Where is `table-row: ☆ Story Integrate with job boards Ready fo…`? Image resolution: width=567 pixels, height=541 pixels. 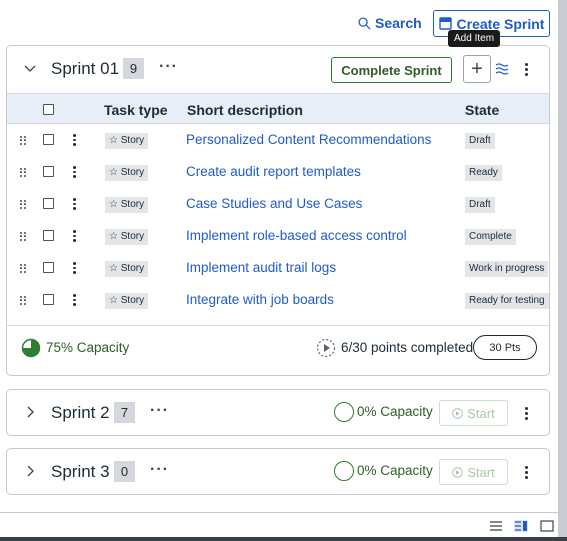 table-row: ☆ Story Integrate with job boards Ready fo… is located at coordinates (278, 300).